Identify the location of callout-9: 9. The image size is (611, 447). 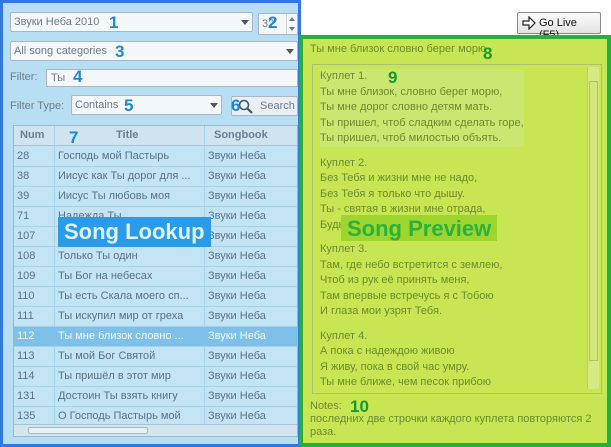
(393, 77).